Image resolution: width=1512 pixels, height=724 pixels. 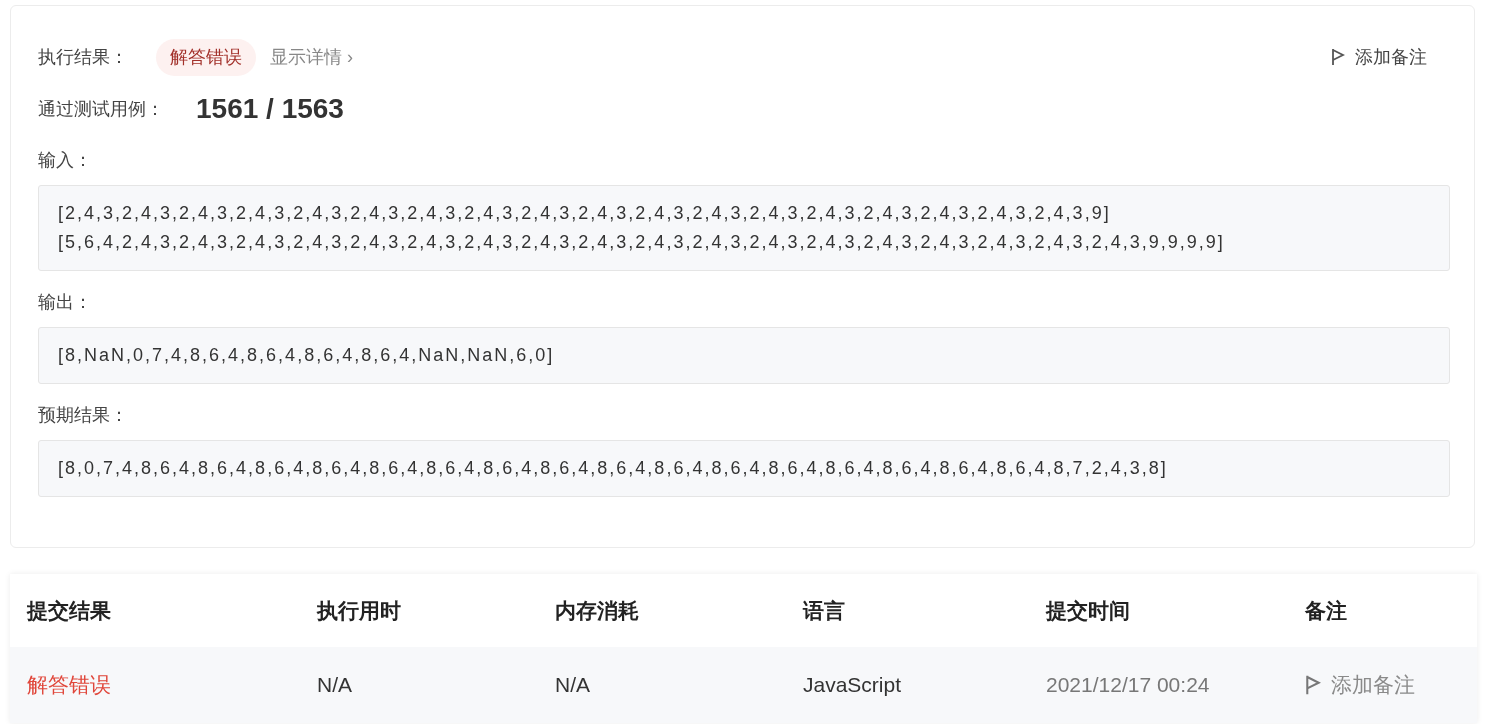 I want to click on column-header: 提交时间, so click(x=1088, y=610).